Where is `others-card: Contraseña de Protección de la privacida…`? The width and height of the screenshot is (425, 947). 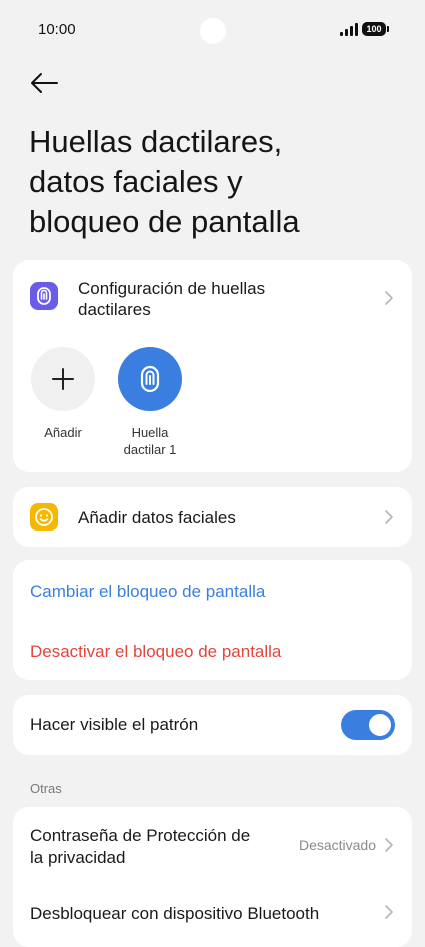
others-card: Contraseña de Protección de la privacida… is located at coordinates (212, 877).